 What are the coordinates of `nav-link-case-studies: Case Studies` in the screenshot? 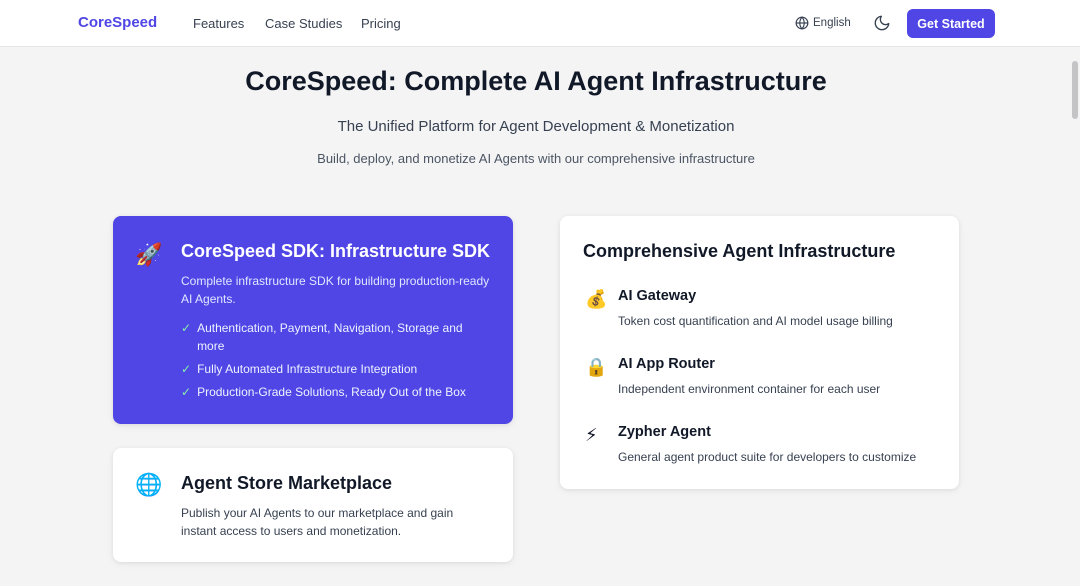 It's located at (303, 23).